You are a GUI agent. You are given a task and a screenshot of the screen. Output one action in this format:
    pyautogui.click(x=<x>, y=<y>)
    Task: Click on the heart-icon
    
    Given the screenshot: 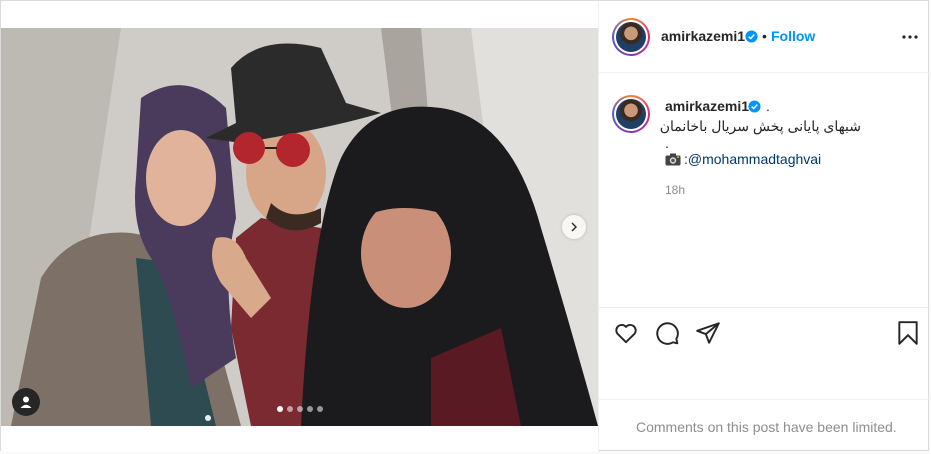 What is the action you would take?
    pyautogui.click(x=626, y=333)
    